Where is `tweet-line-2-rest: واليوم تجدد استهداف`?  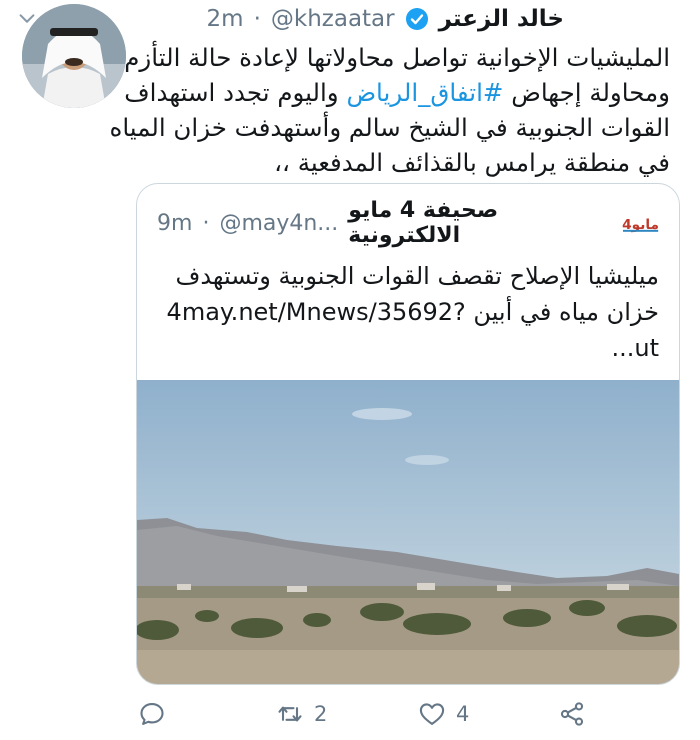 tweet-line-2-rest: واليوم تجدد استهداف is located at coordinates (231, 92).